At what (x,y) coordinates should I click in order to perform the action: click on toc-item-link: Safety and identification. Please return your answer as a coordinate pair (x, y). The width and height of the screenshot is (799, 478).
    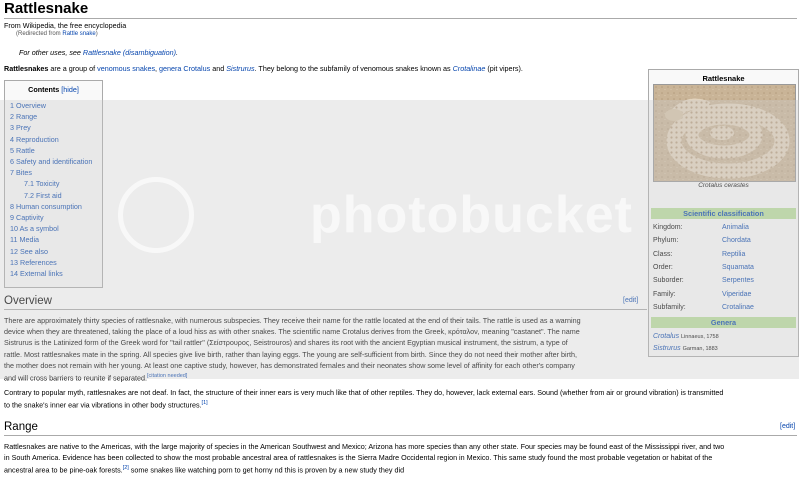
    Looking at the image, I should click on (54, 161).